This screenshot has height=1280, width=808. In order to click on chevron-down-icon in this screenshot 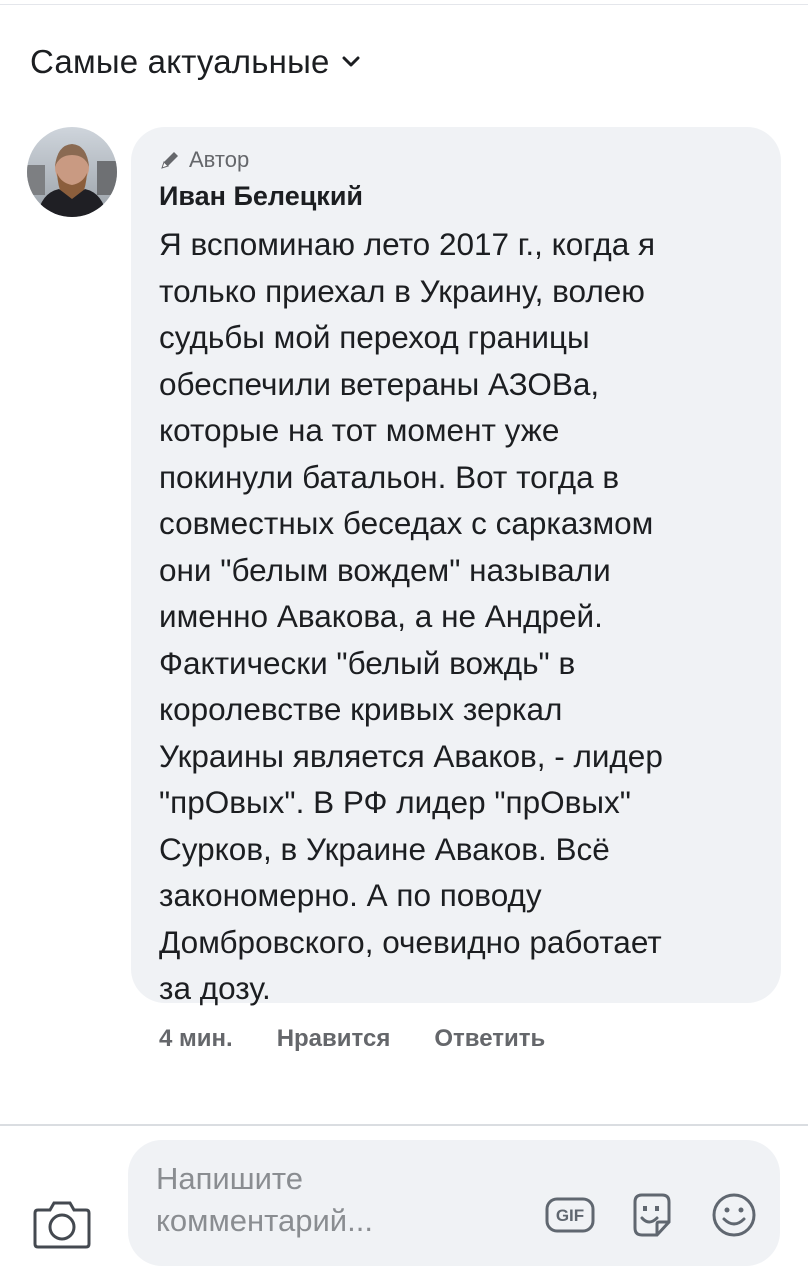, I will do `click(351, 61)`.